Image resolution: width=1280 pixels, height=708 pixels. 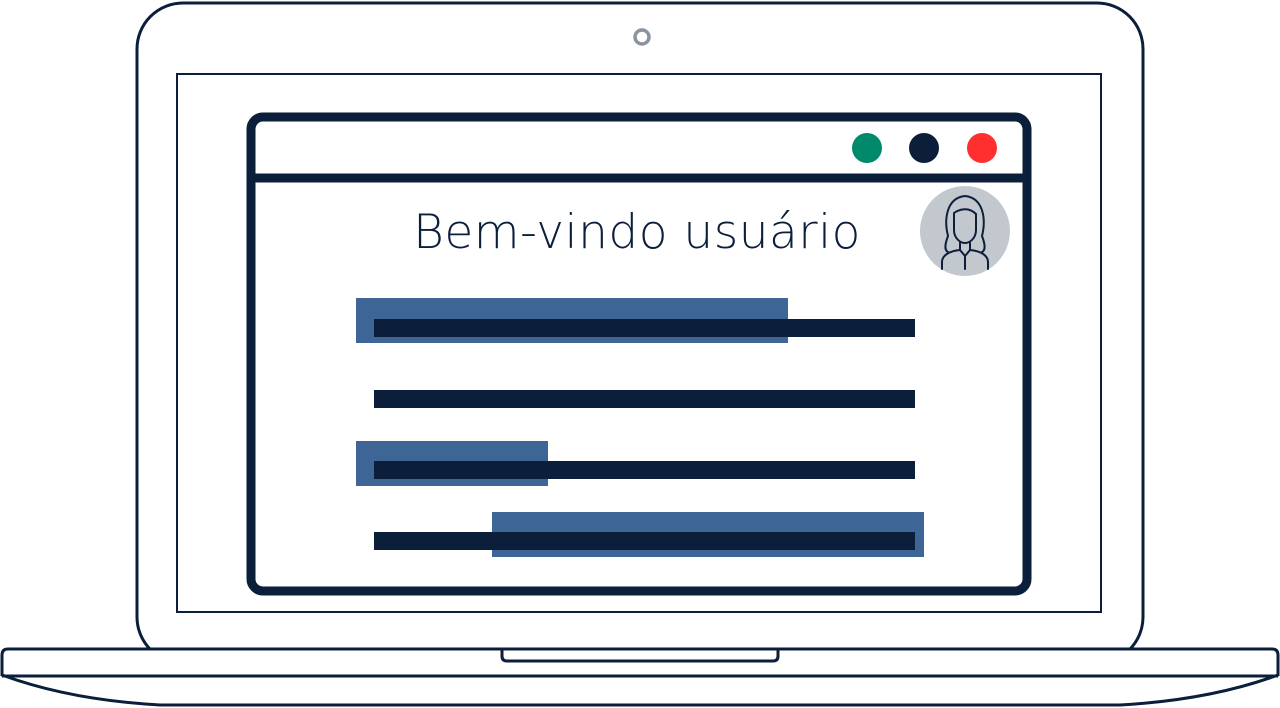 What do you see at coordinates (867, 148) in the screenshot?
I see `maximize-button` at bounding box center [867, 148].